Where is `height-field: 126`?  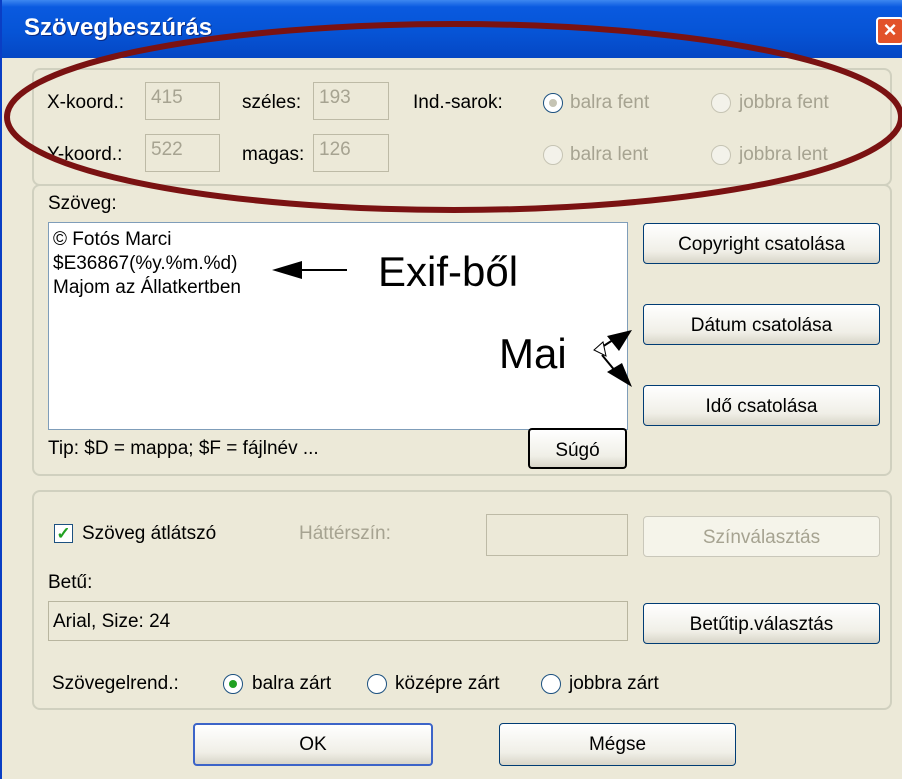
height-field: 126 is located at coordinates (351, 153).